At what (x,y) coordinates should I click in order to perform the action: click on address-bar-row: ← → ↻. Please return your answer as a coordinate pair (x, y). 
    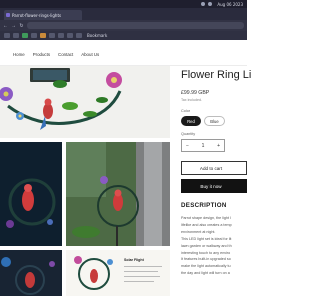
    Looking at the image, I should click on (123, 25).